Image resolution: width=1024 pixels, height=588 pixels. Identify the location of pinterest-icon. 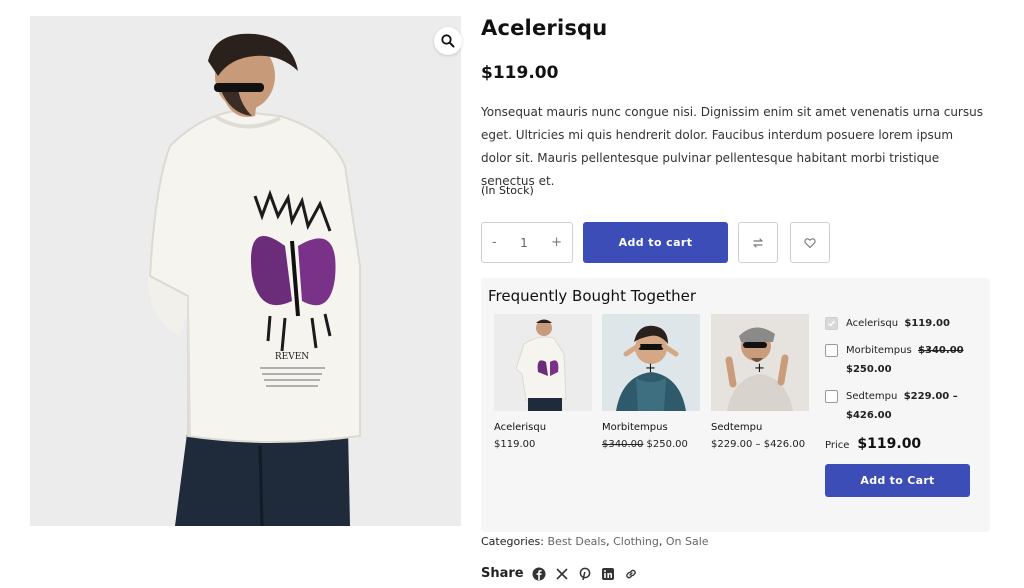
(585, 573).